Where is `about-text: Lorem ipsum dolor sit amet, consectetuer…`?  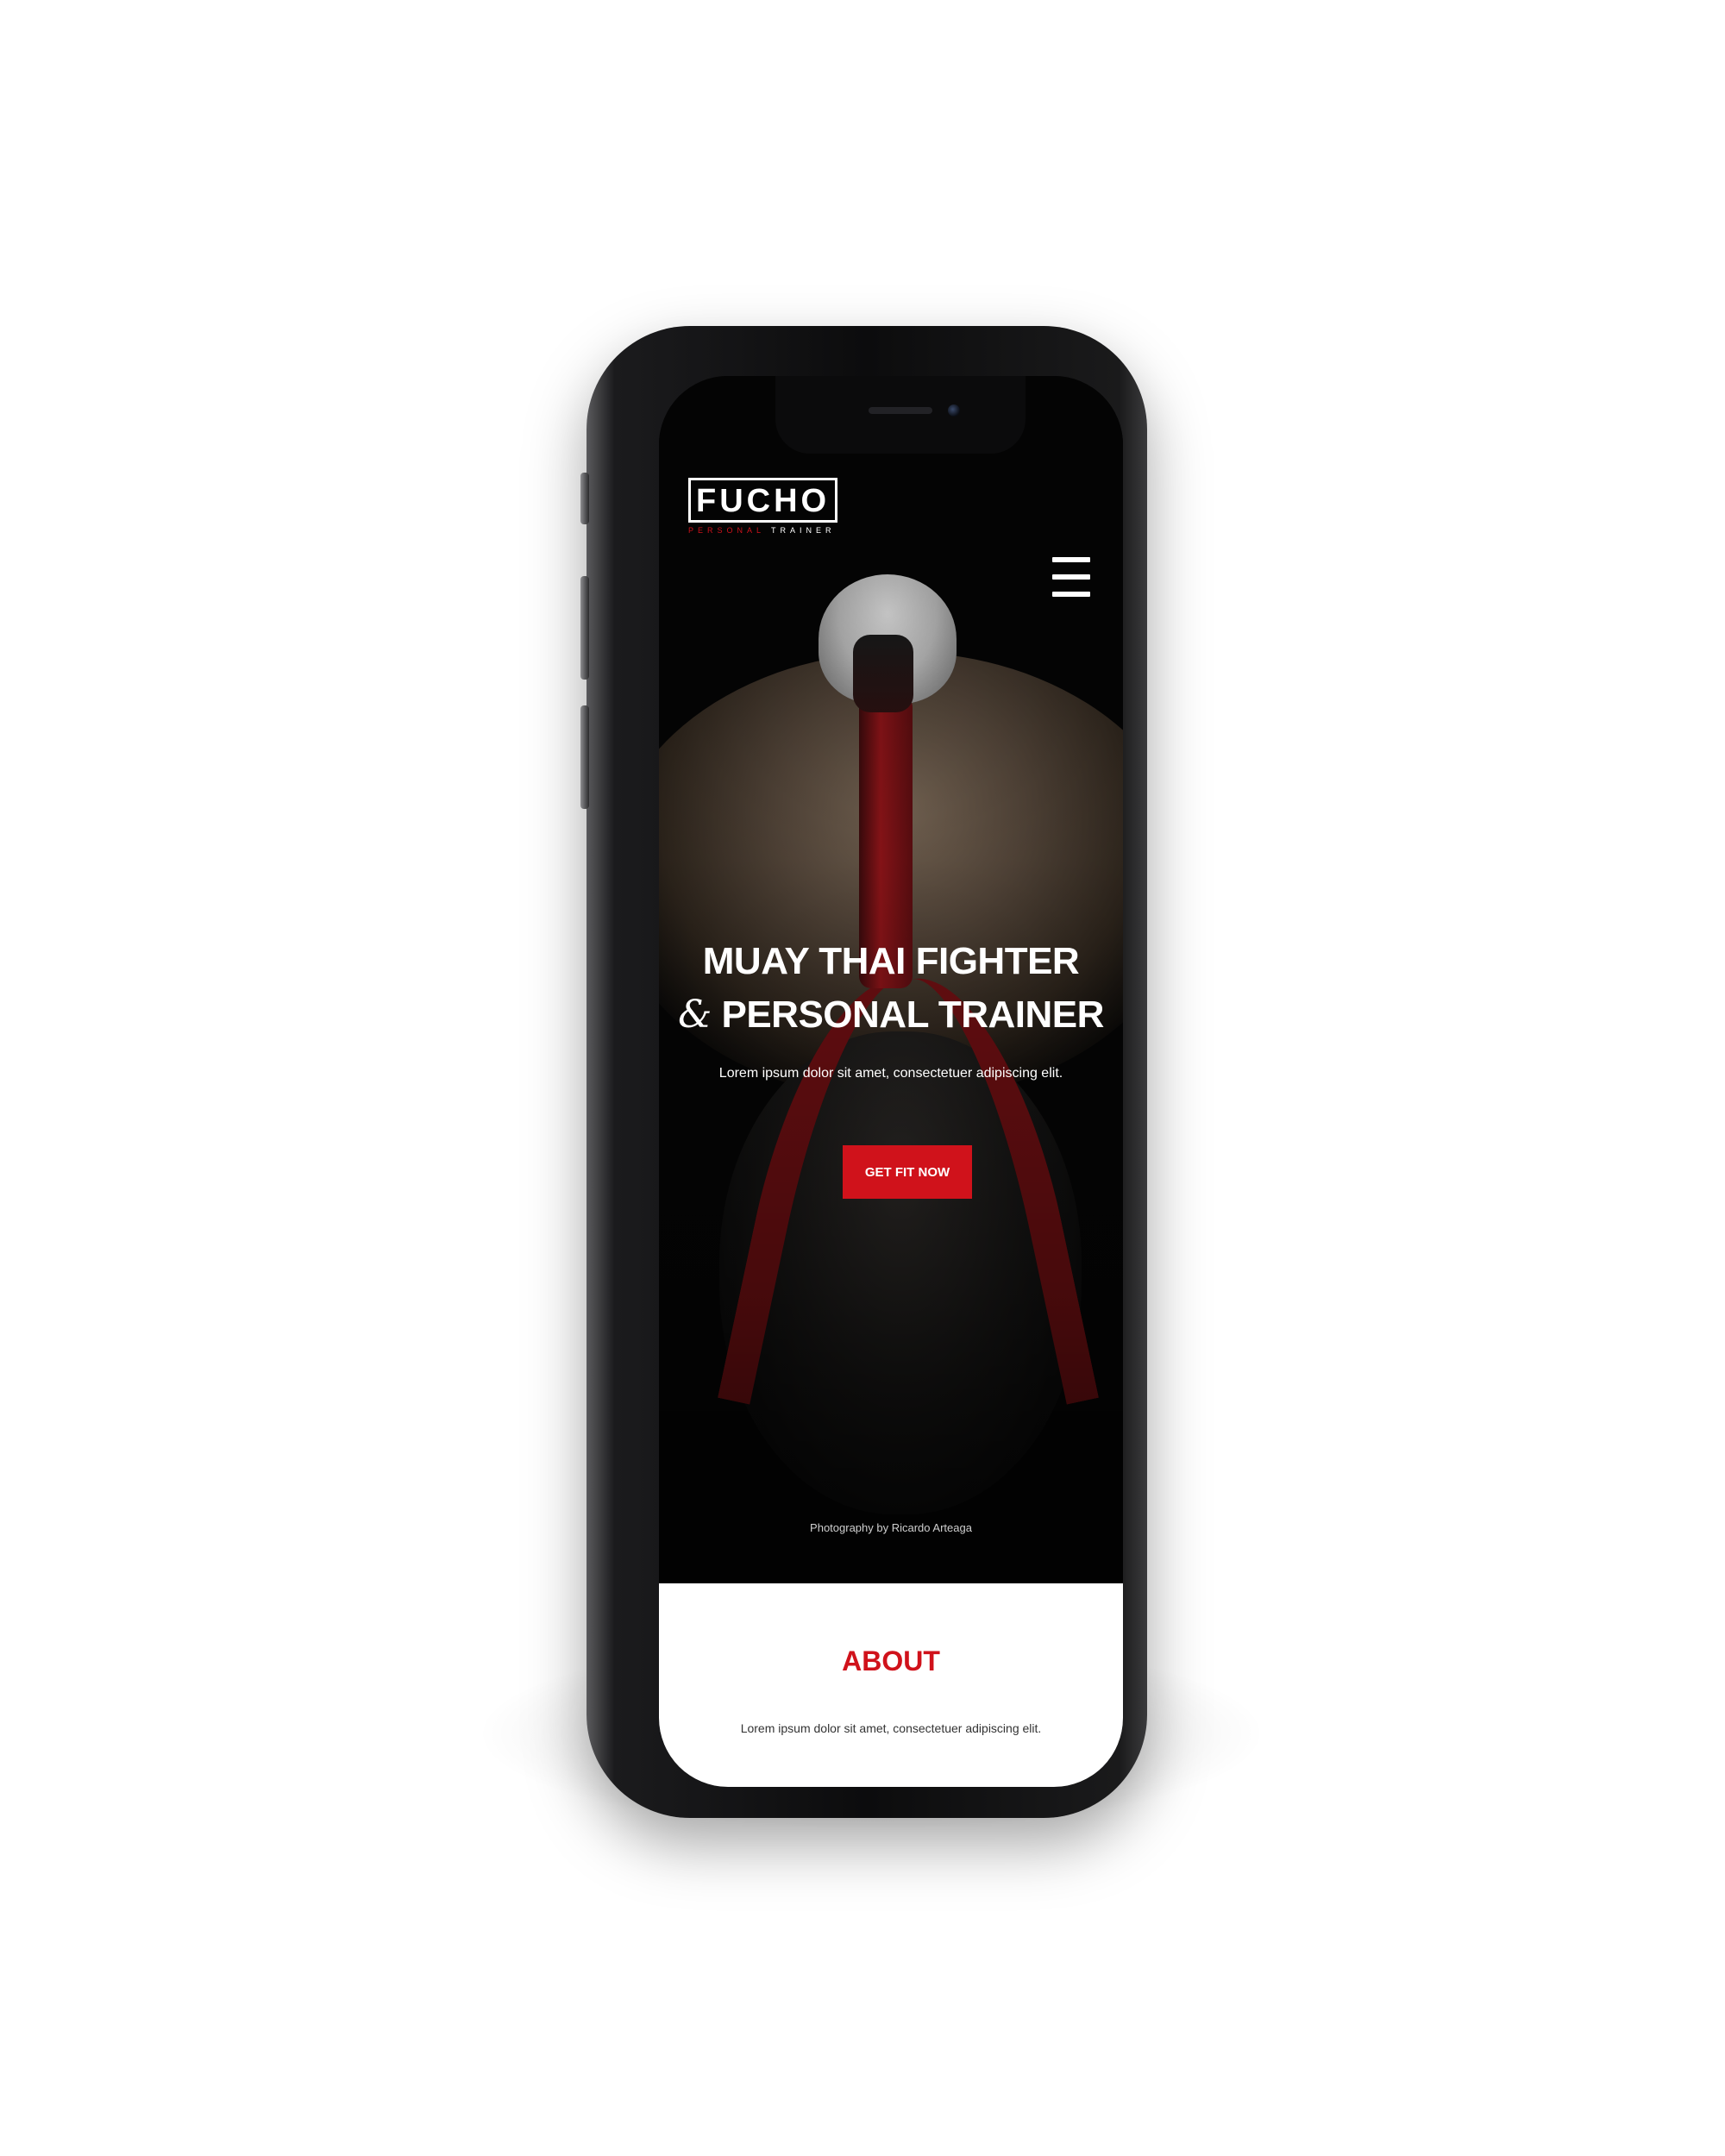
about-text: Lorem ipsum dolor sit amet, consectetuer… is located at coordinates (891, 1728).